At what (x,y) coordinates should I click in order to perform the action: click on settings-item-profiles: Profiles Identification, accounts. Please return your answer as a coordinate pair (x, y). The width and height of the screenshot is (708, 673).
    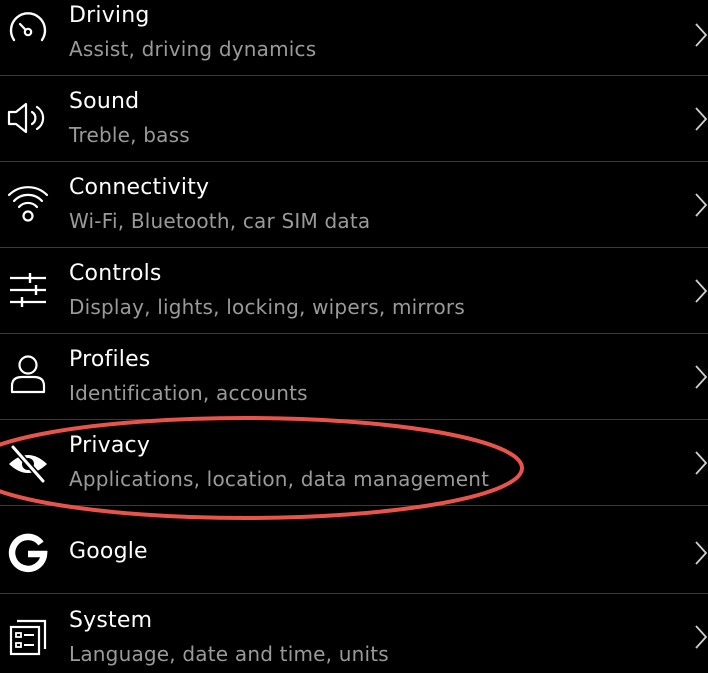
    Looking at the image, I should click on (354, 377).